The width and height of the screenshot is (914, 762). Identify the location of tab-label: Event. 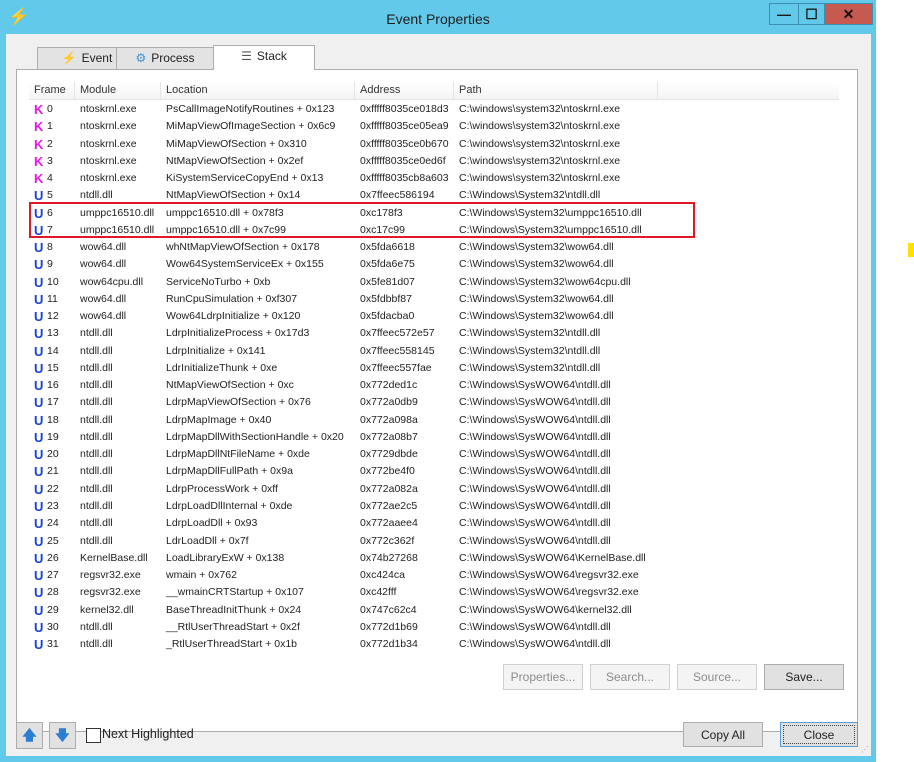
(97, 58).